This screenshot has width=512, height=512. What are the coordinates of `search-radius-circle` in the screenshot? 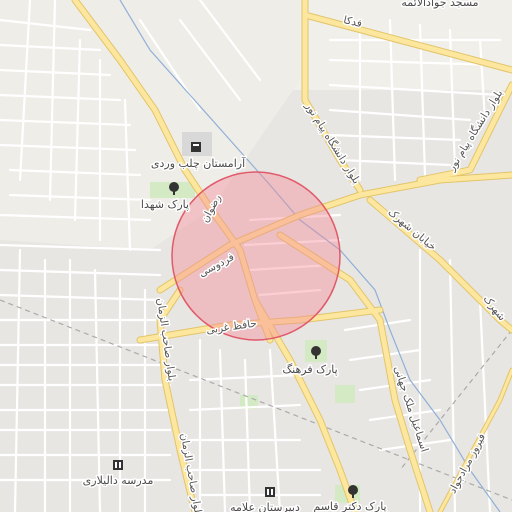 It's located at (256, 256).